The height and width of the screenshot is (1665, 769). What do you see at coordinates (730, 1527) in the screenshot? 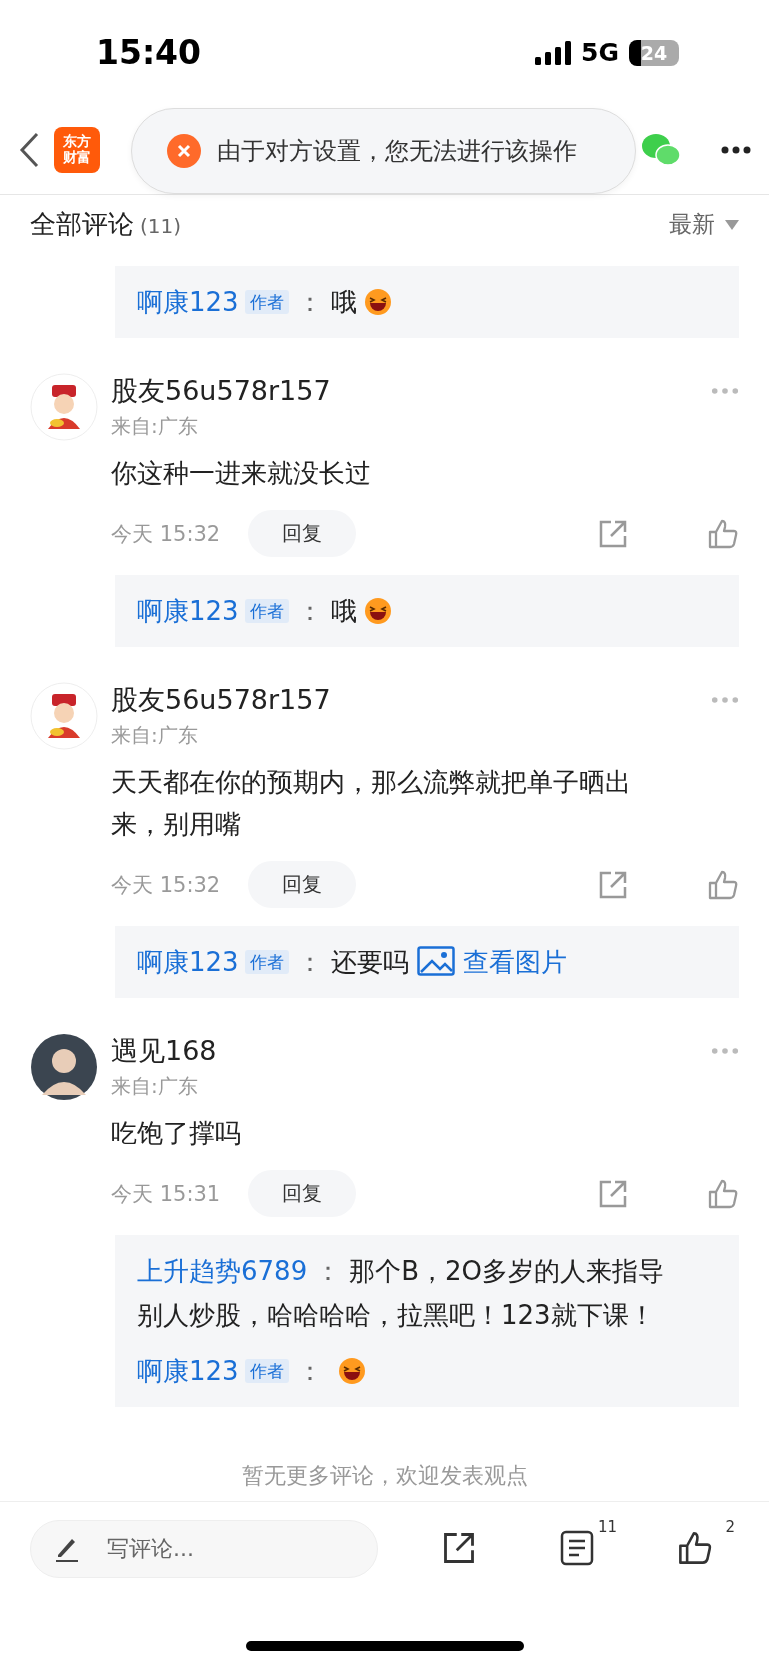
I see `like-count: 2` at bounding box center [730, 1527].